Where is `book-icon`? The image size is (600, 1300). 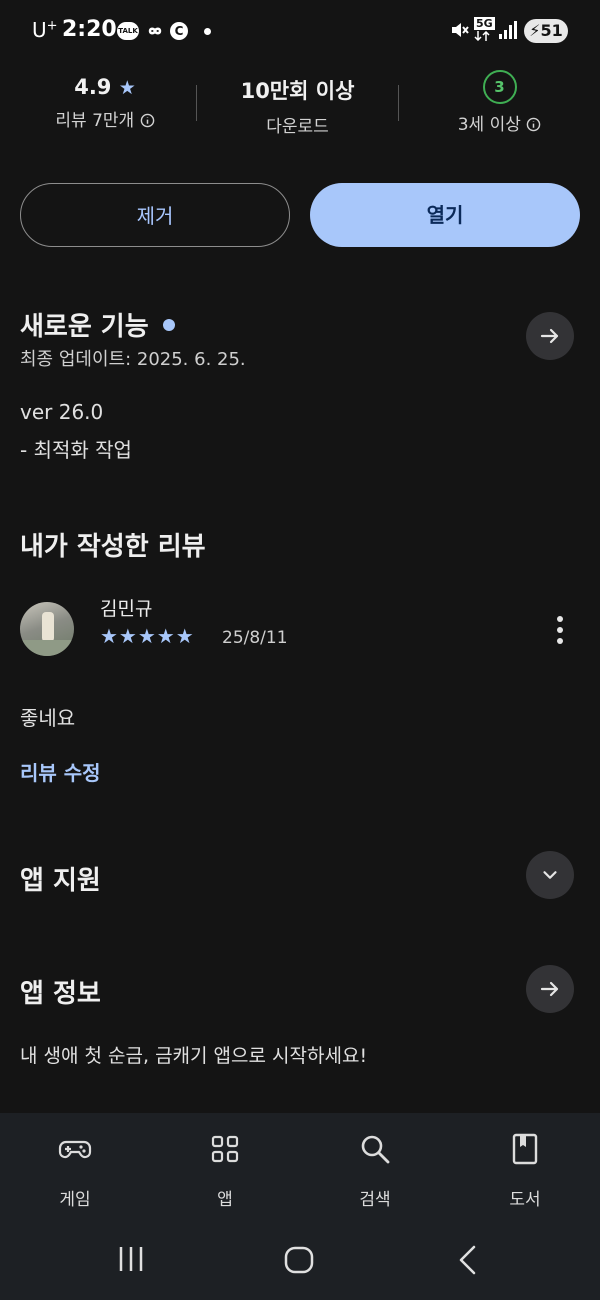 book-icon is located at coordinates (525, 1149).